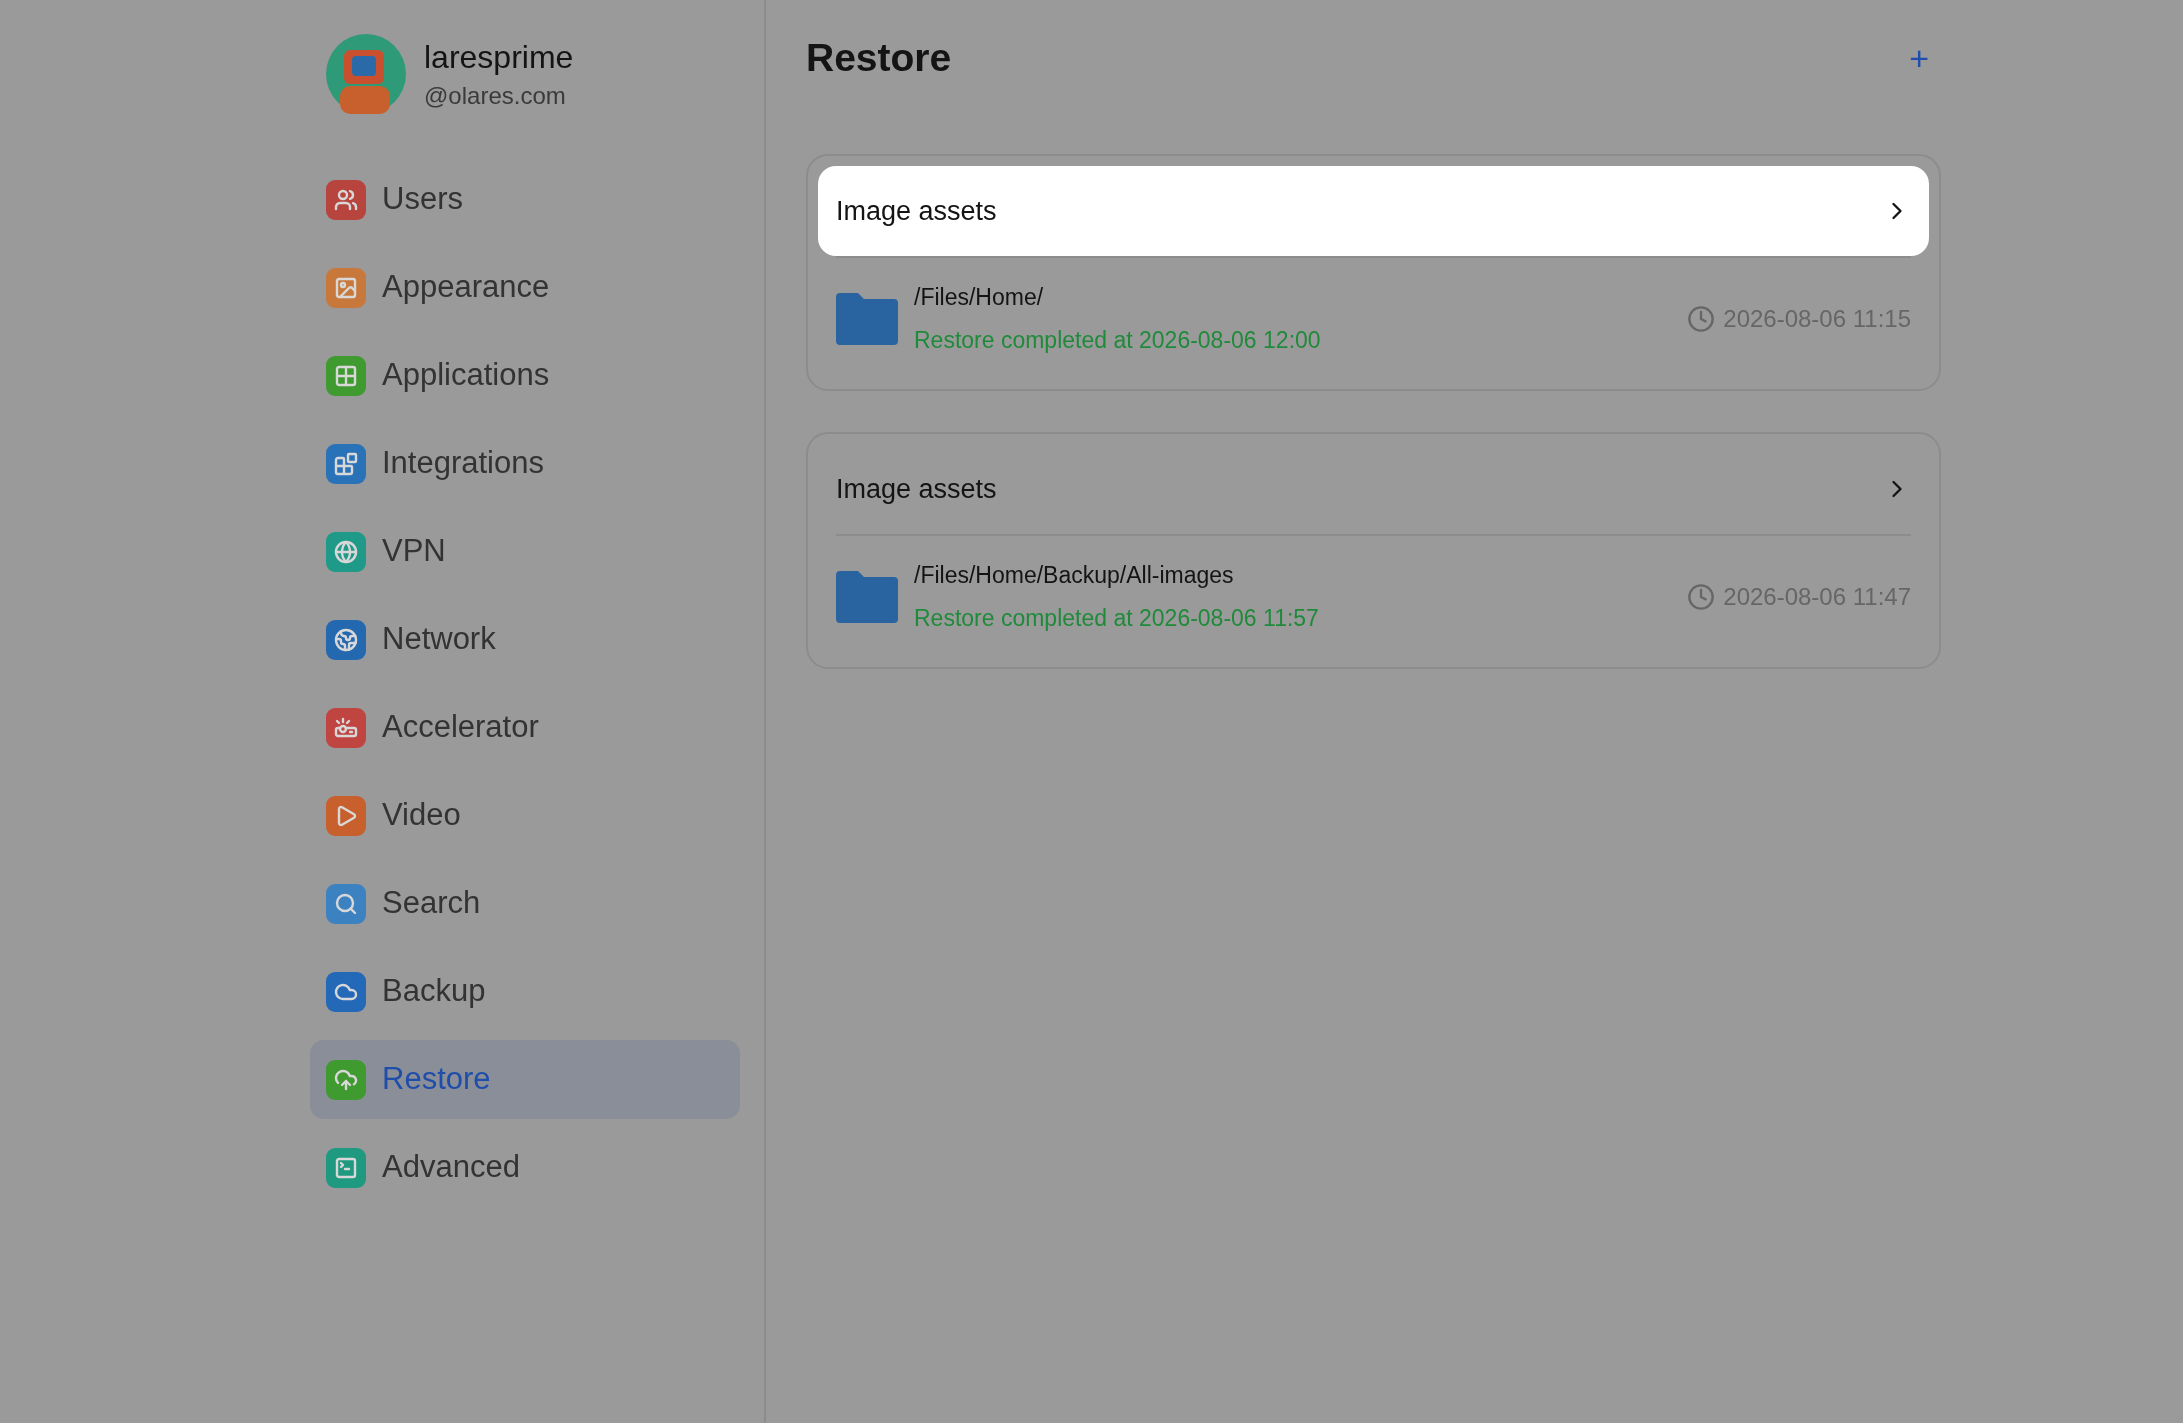  What do you see at coordinates (499, 57) in the screenshot?
I see `profile-name: laresprime` at bounding box center [499, 57].